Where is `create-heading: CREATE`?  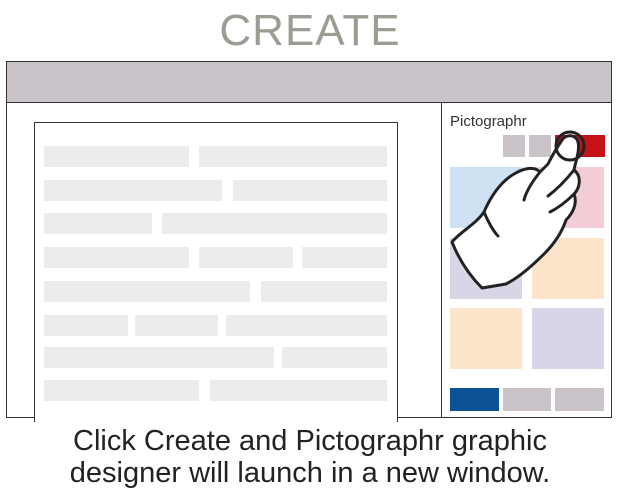
create-heading: CREATE is located at coordinates (310, 30).